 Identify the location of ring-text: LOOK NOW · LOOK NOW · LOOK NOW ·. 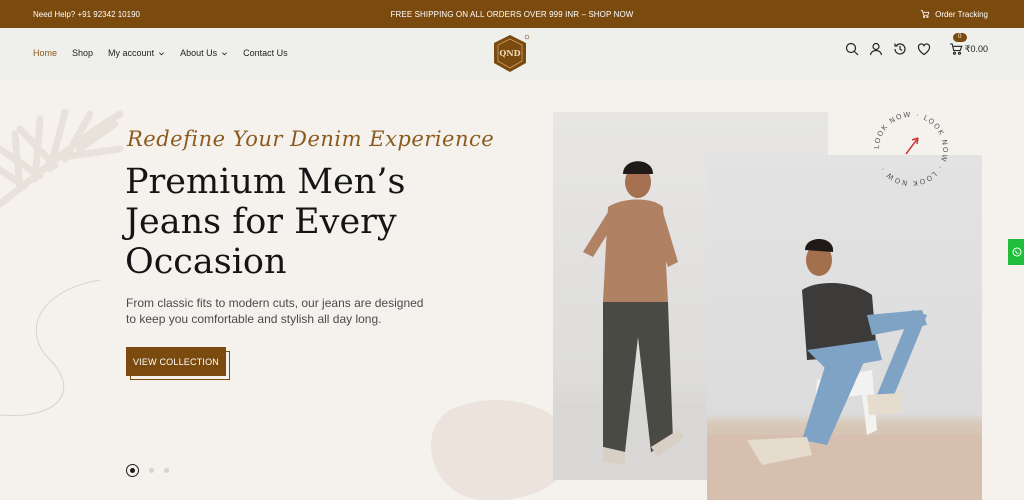
(910, 149).